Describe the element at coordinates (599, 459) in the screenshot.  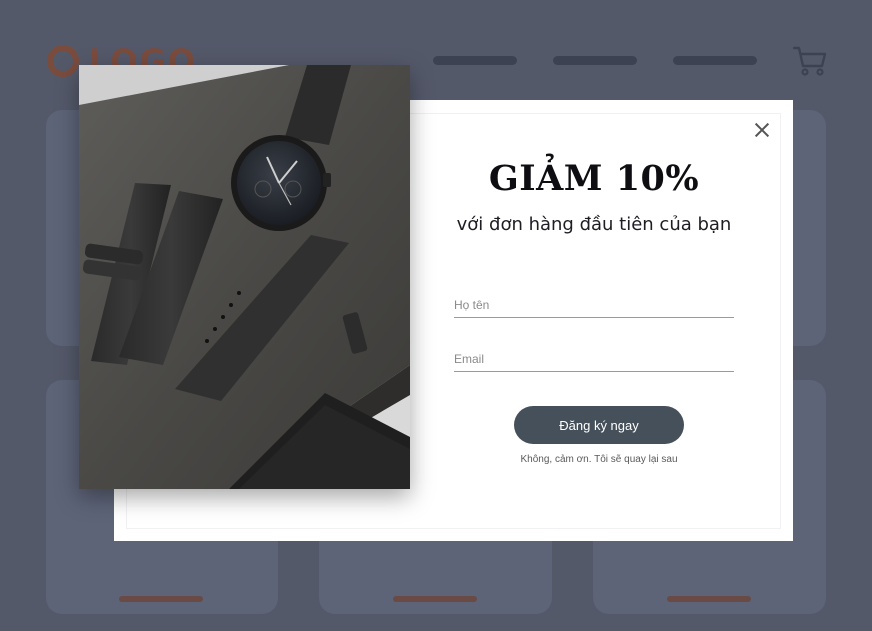
I see `decline-link: Không, cảm ơn. Tôi sẽ quay lại sau` at that location.